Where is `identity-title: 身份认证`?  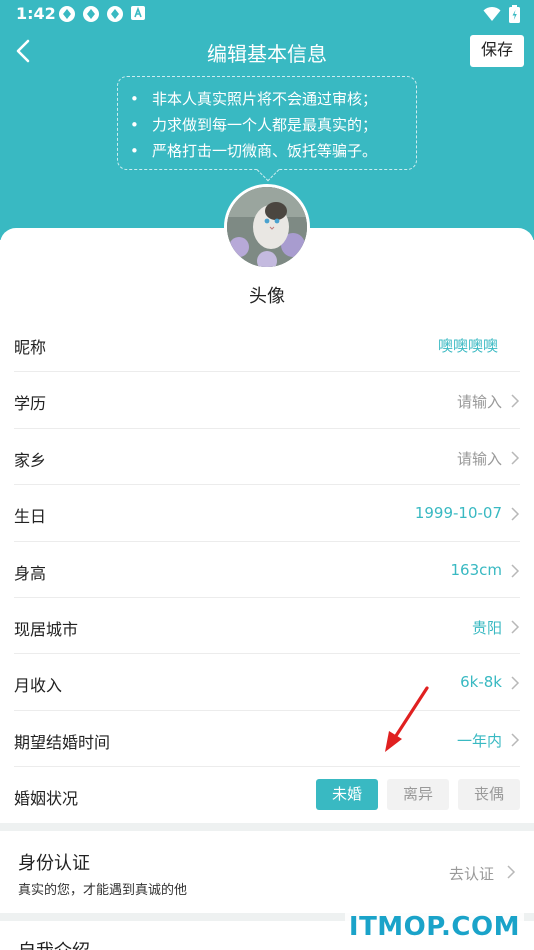
identity-title: 身份认证 is located at coordinates (54, 863).